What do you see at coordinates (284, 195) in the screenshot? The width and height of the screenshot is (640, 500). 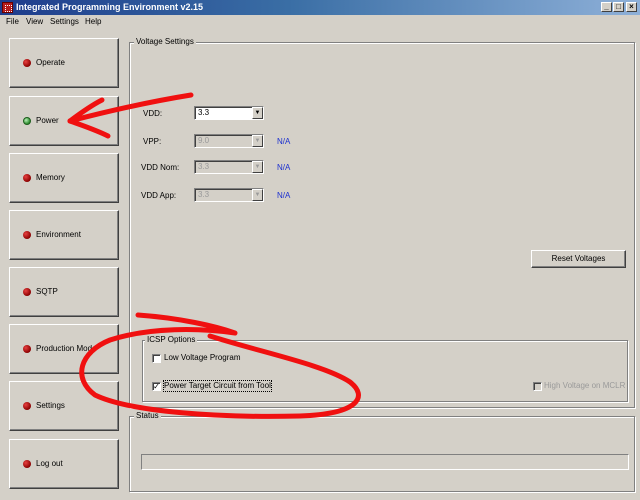 I see `vdd-app-na-text: N/A` at bounding box center [284, 195].